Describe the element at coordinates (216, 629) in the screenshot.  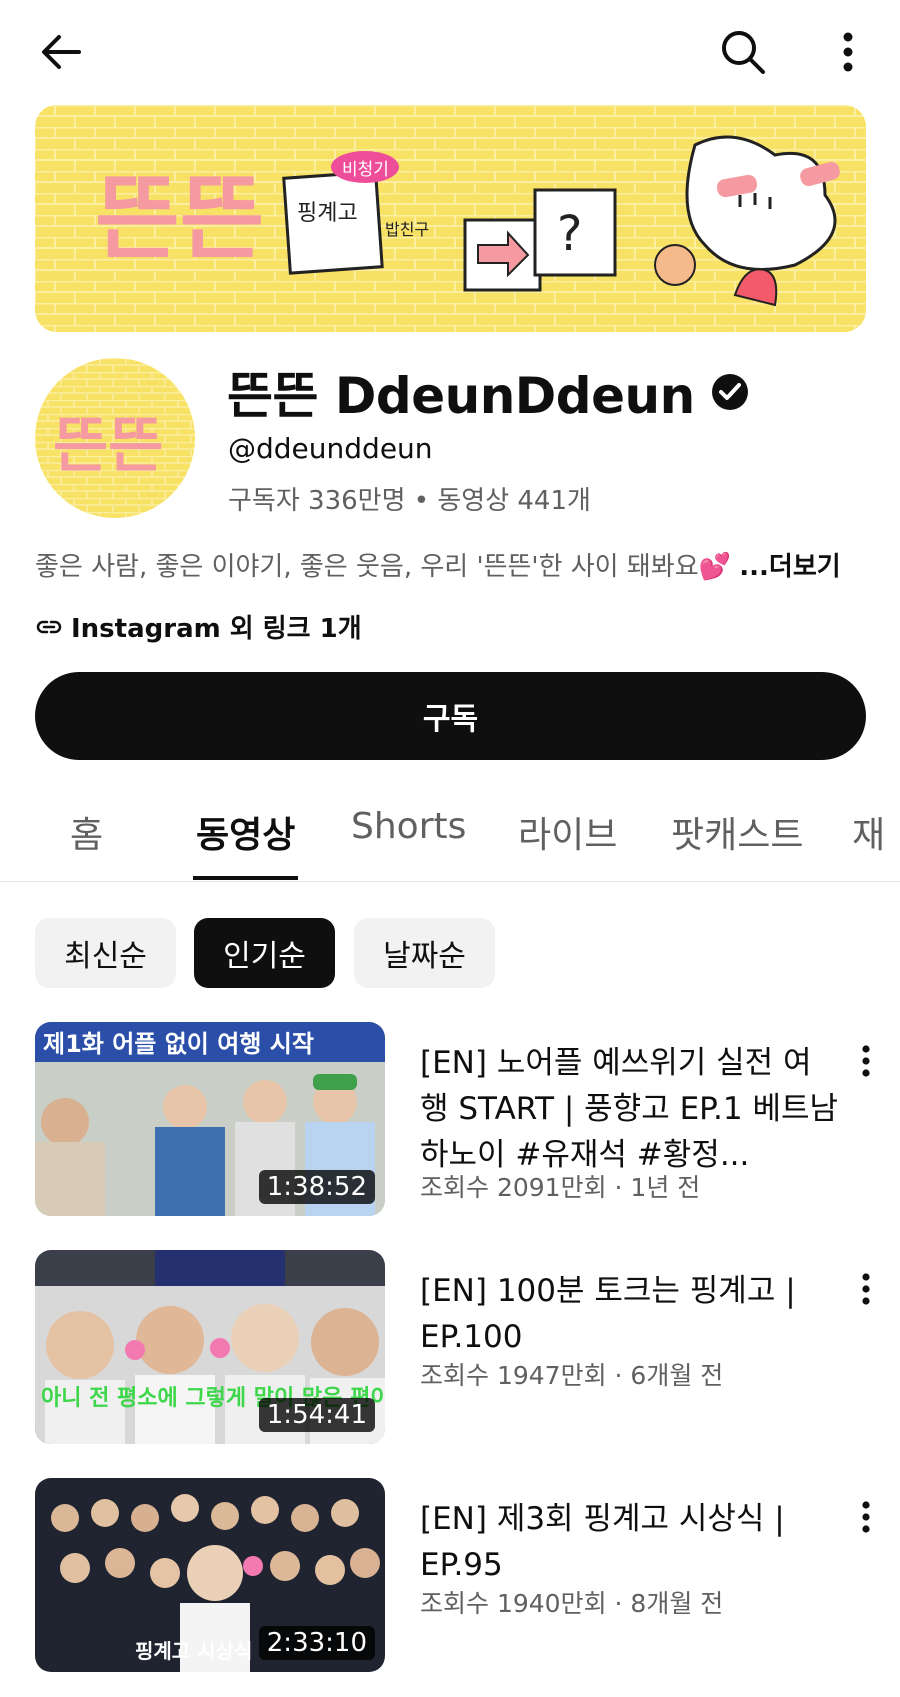
I see `links-label: Instagram 외 링크 1개` at that location.